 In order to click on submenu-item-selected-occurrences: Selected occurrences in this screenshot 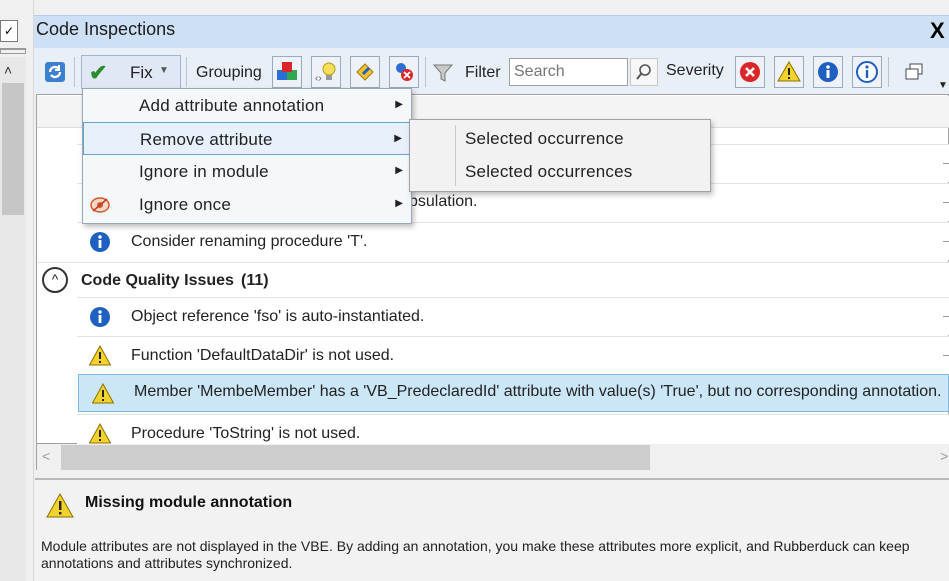, I will do `click(560, 171)`.